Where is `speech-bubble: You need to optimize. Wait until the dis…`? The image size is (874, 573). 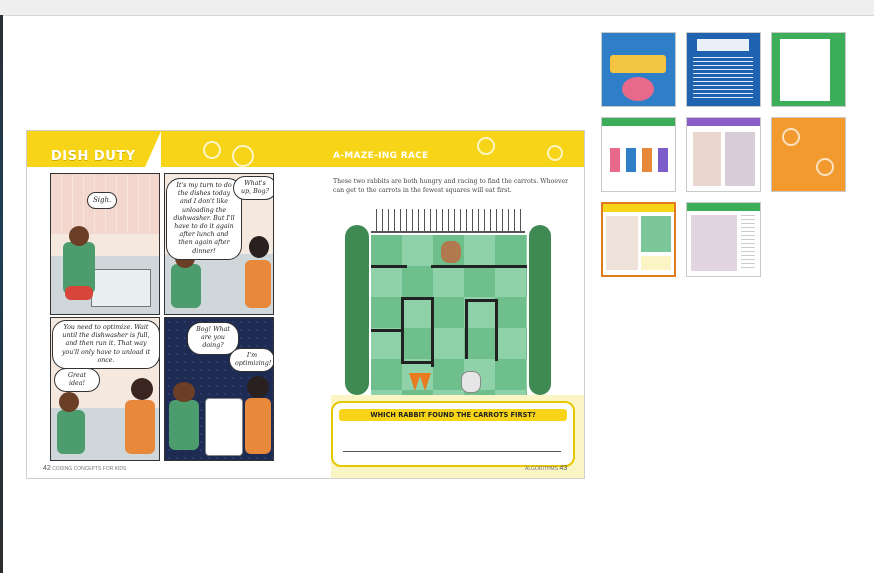 speech-bubble: You need to optimize. Wait until the dis… is located at coordinates (105, 345).